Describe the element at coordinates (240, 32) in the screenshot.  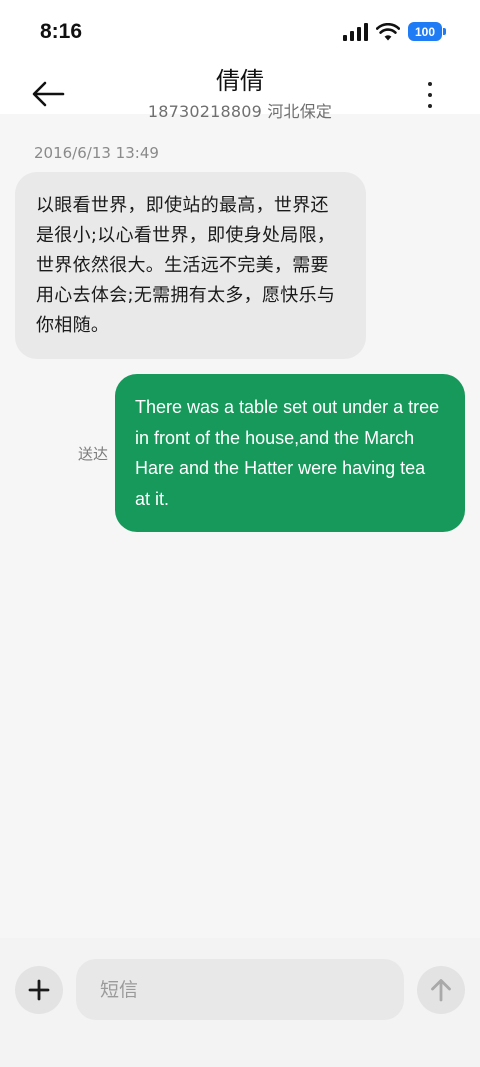
I see `status-bar: 8:16 100` at that location.